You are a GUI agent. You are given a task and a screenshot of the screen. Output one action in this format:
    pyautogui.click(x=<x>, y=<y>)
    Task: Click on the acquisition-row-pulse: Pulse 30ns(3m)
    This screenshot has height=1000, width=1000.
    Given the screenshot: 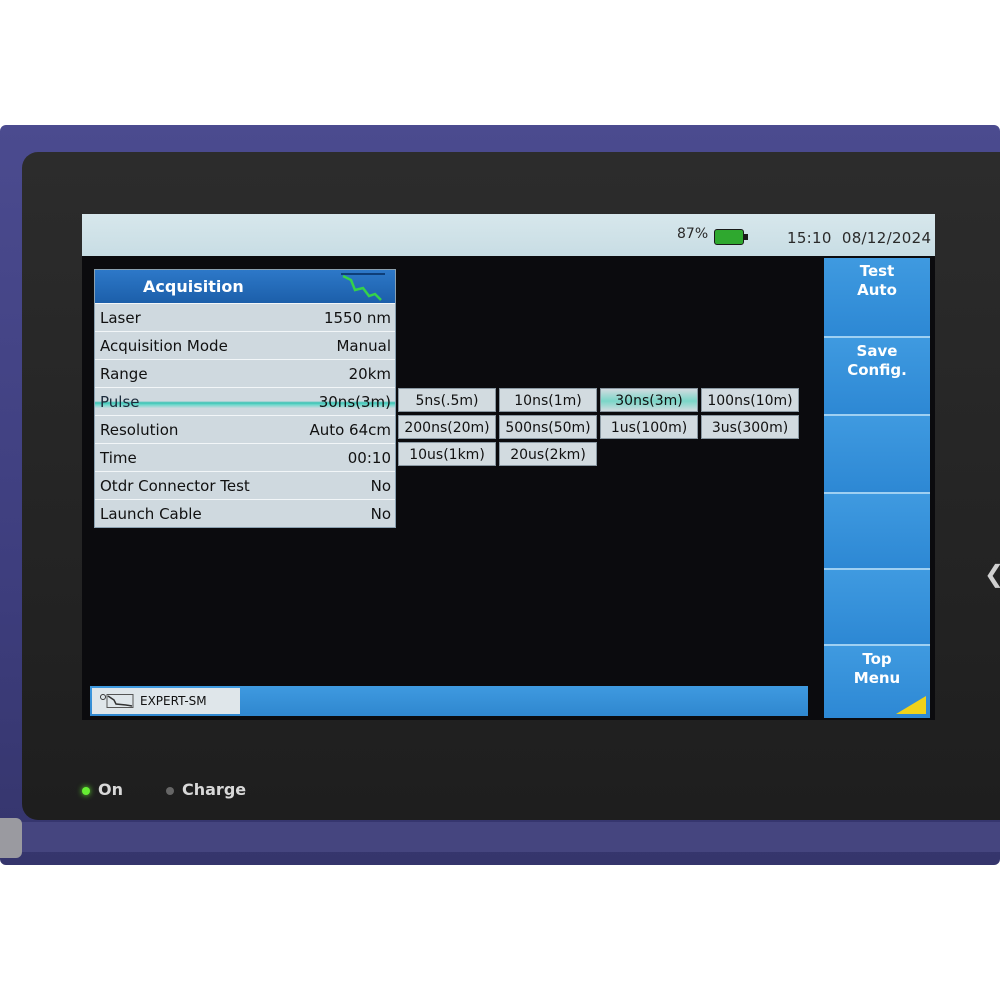 What is the action you would take?
    pyautogui.click(x=245, y=401)
    